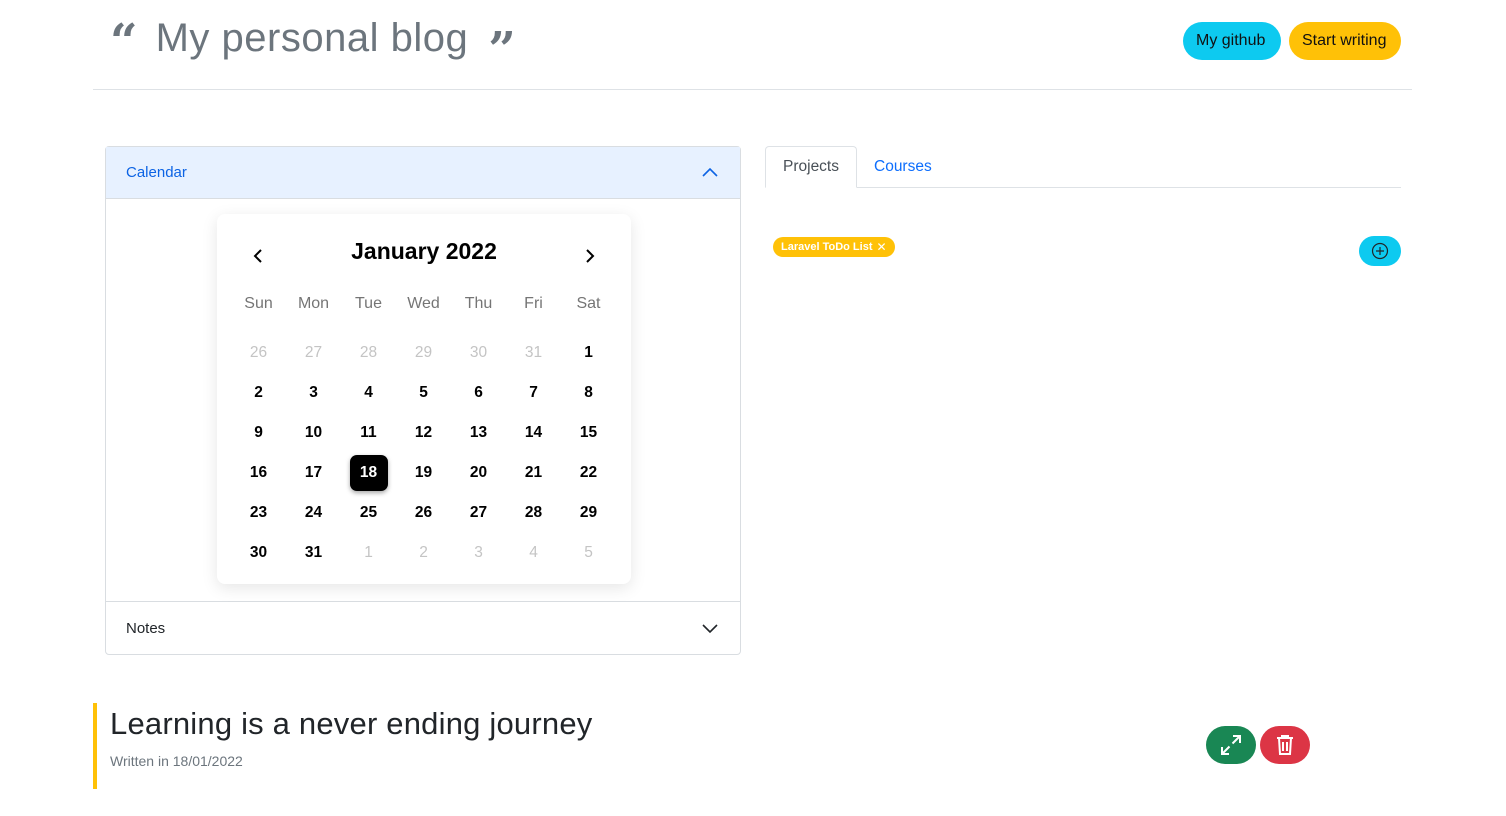 The height and width of the screenshot is (816, 1506). I want to click on calendar-day: 20, so click(478, 473).